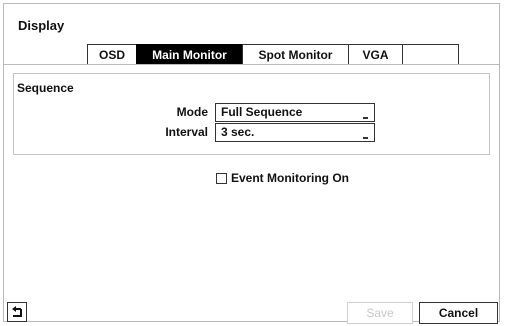 This screenshot has width=505, height=326. I want to click on mode-select-value: Full Sequence, so click(262, 112).